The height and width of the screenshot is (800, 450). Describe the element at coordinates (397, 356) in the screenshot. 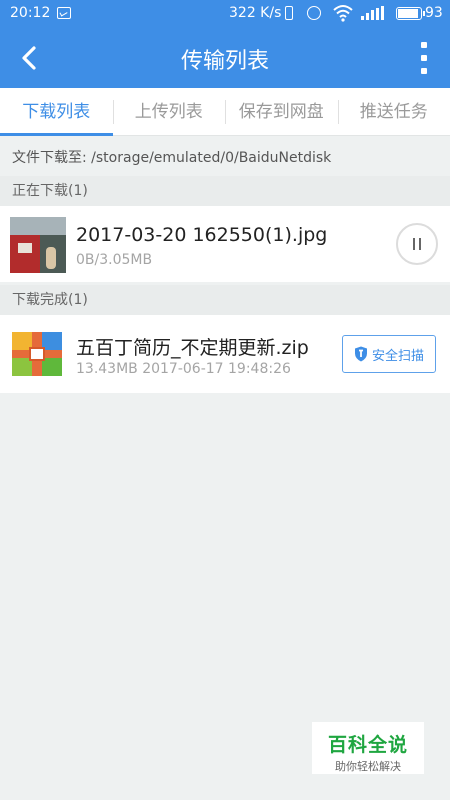

I see `security-scan-label: 安全扫描` at that location.